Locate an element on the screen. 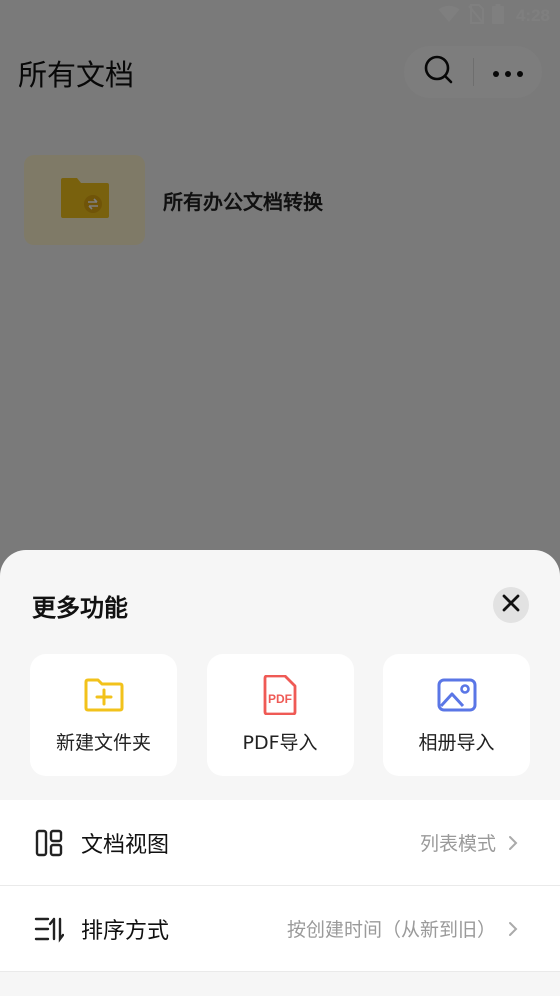 The width and height of the screenshot is (560, 996). action-label: 新建文件夹 is located at coordinates (103, 743).